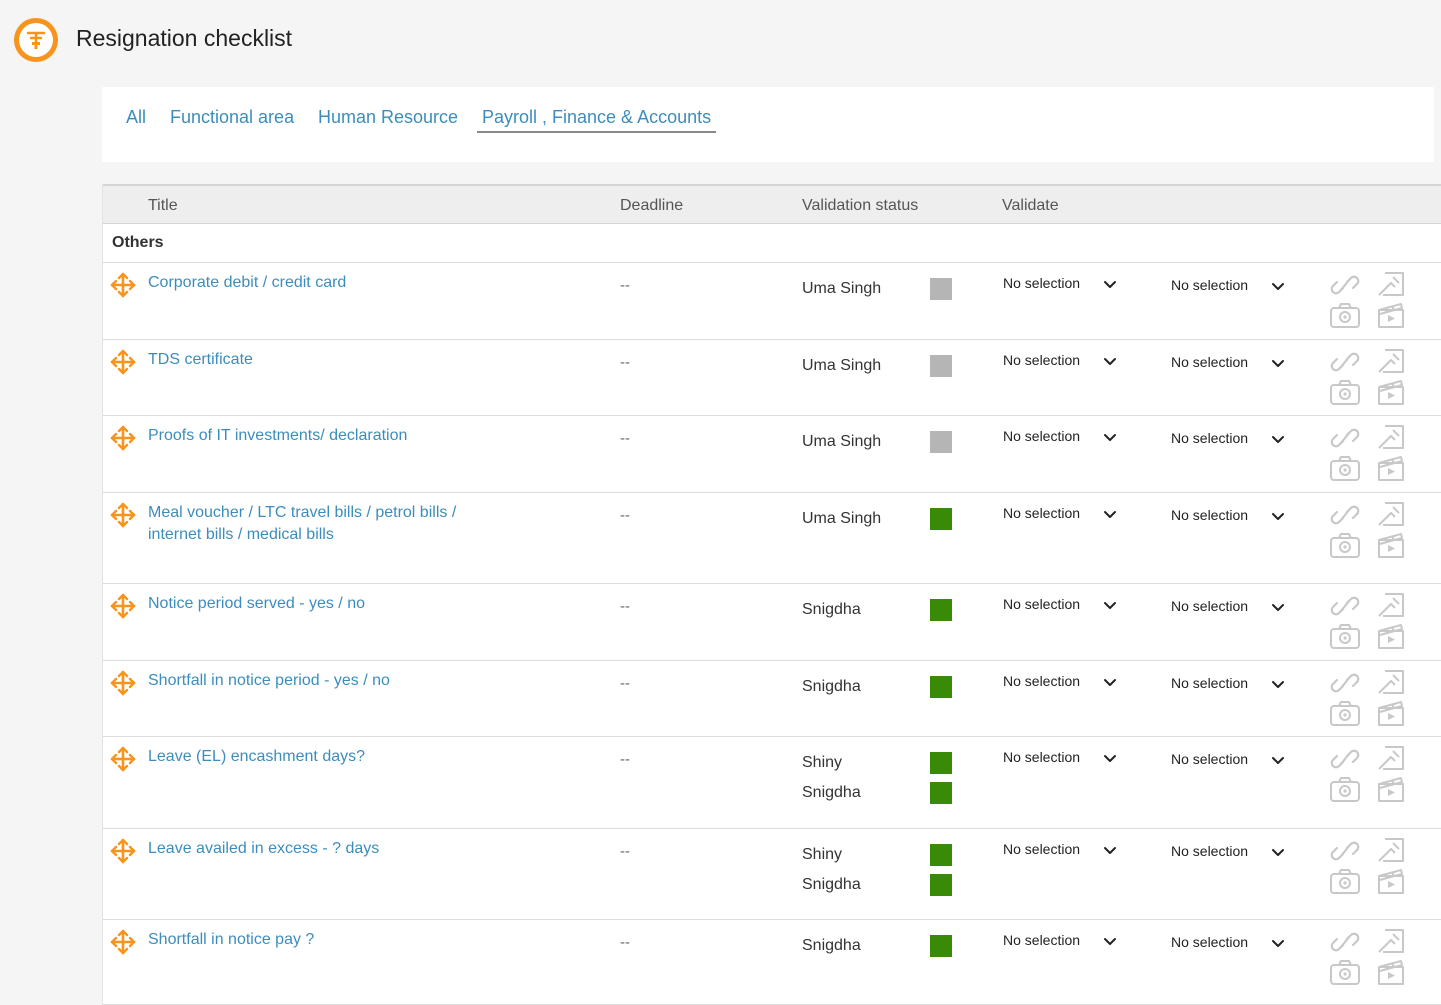  I want to click on group-row-others: Others, so click(772, 243).